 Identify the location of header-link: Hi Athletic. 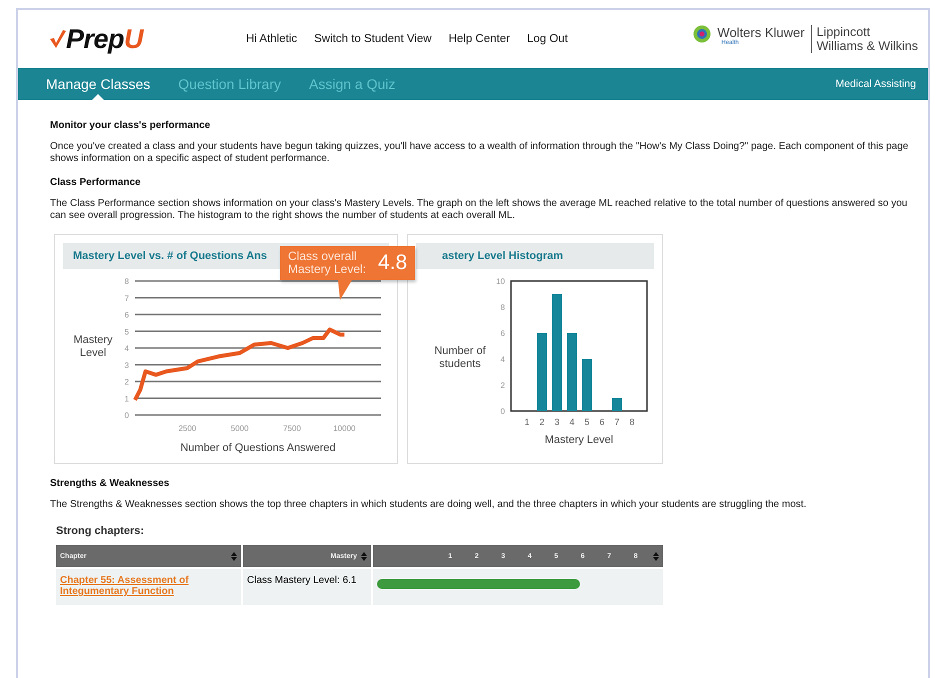
(272, 39).